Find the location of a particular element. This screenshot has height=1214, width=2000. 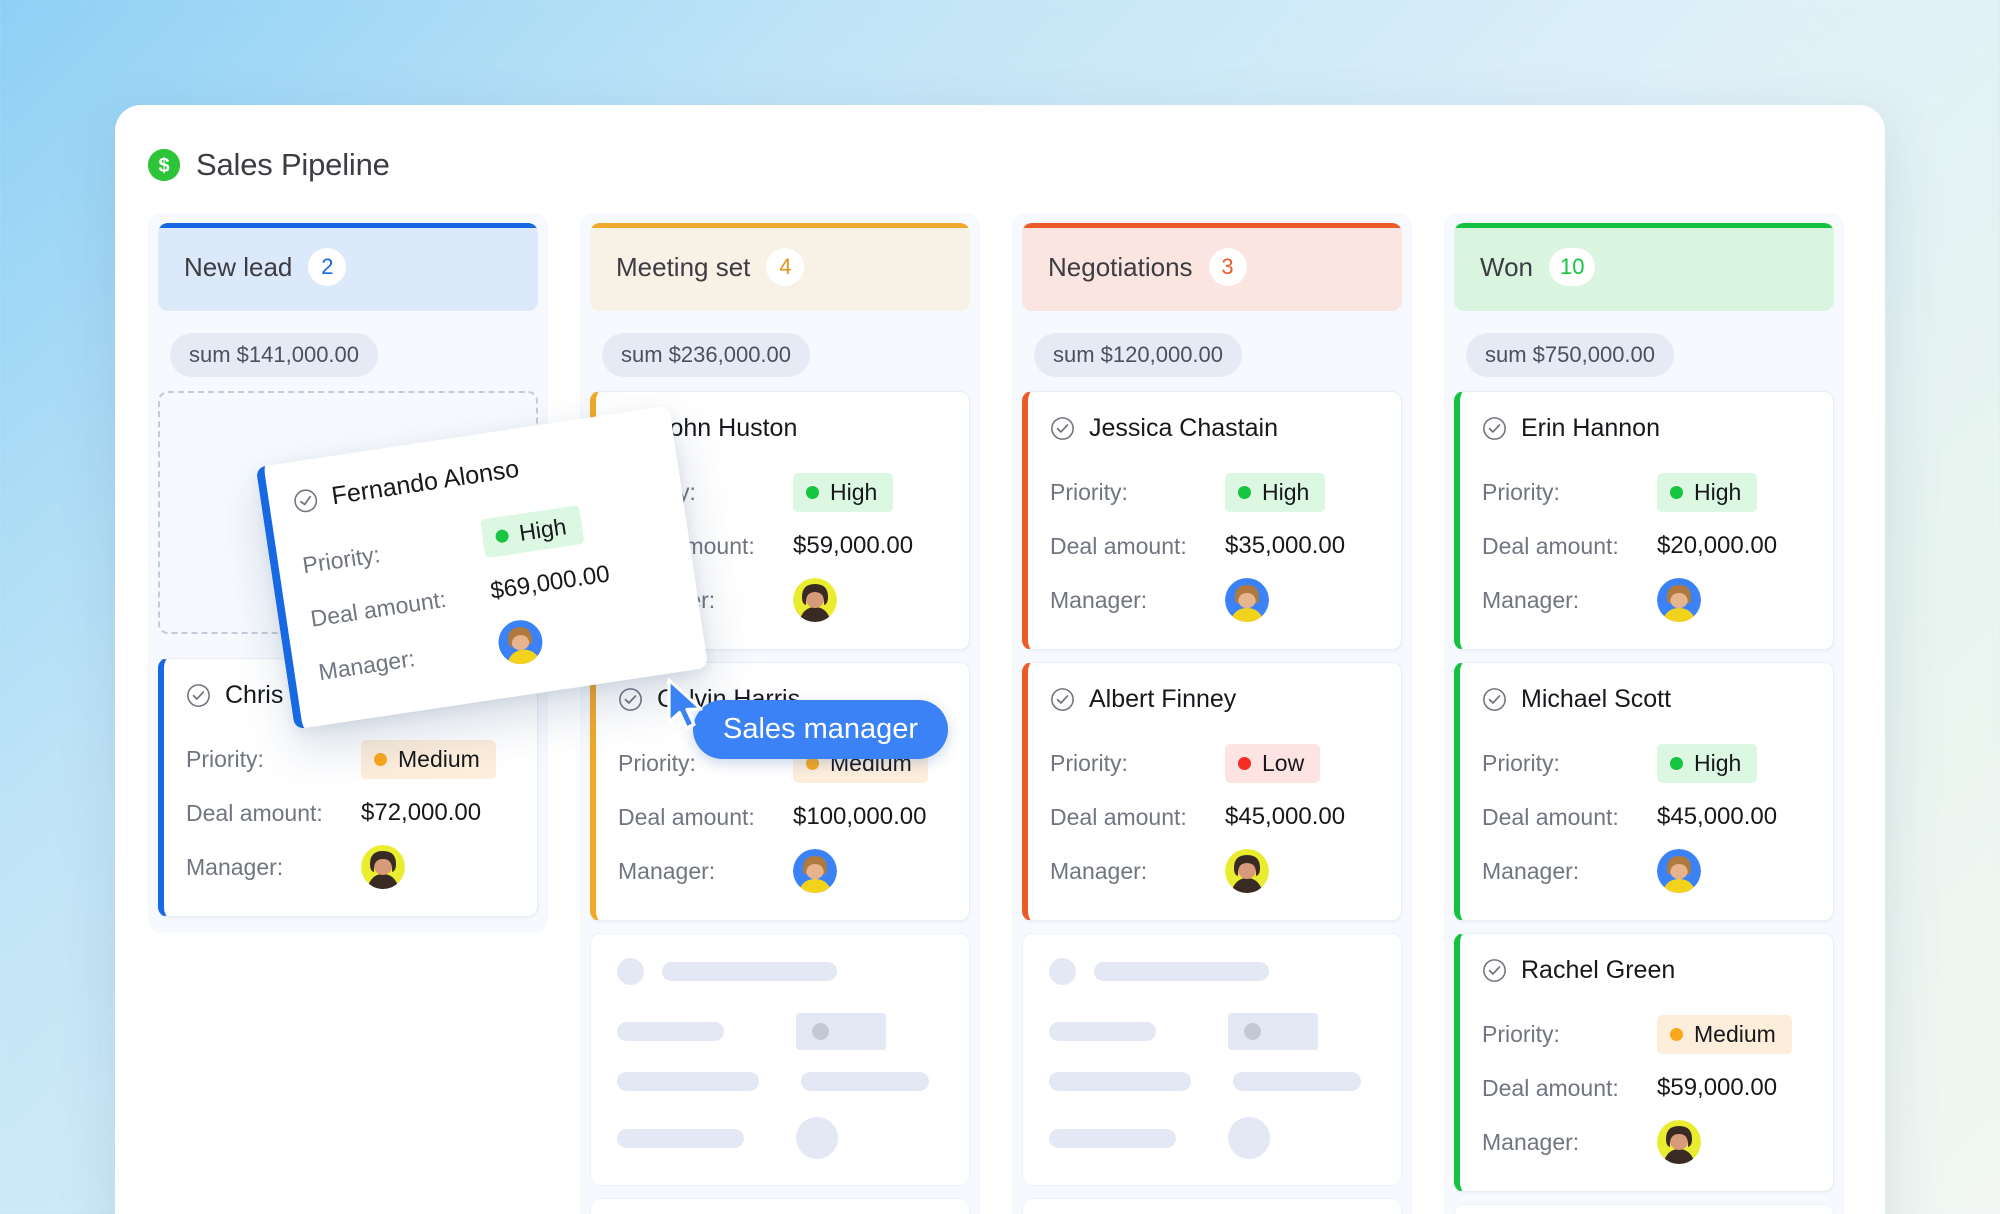

column-count-badge: 3 is located at coordinates (1227, 267).